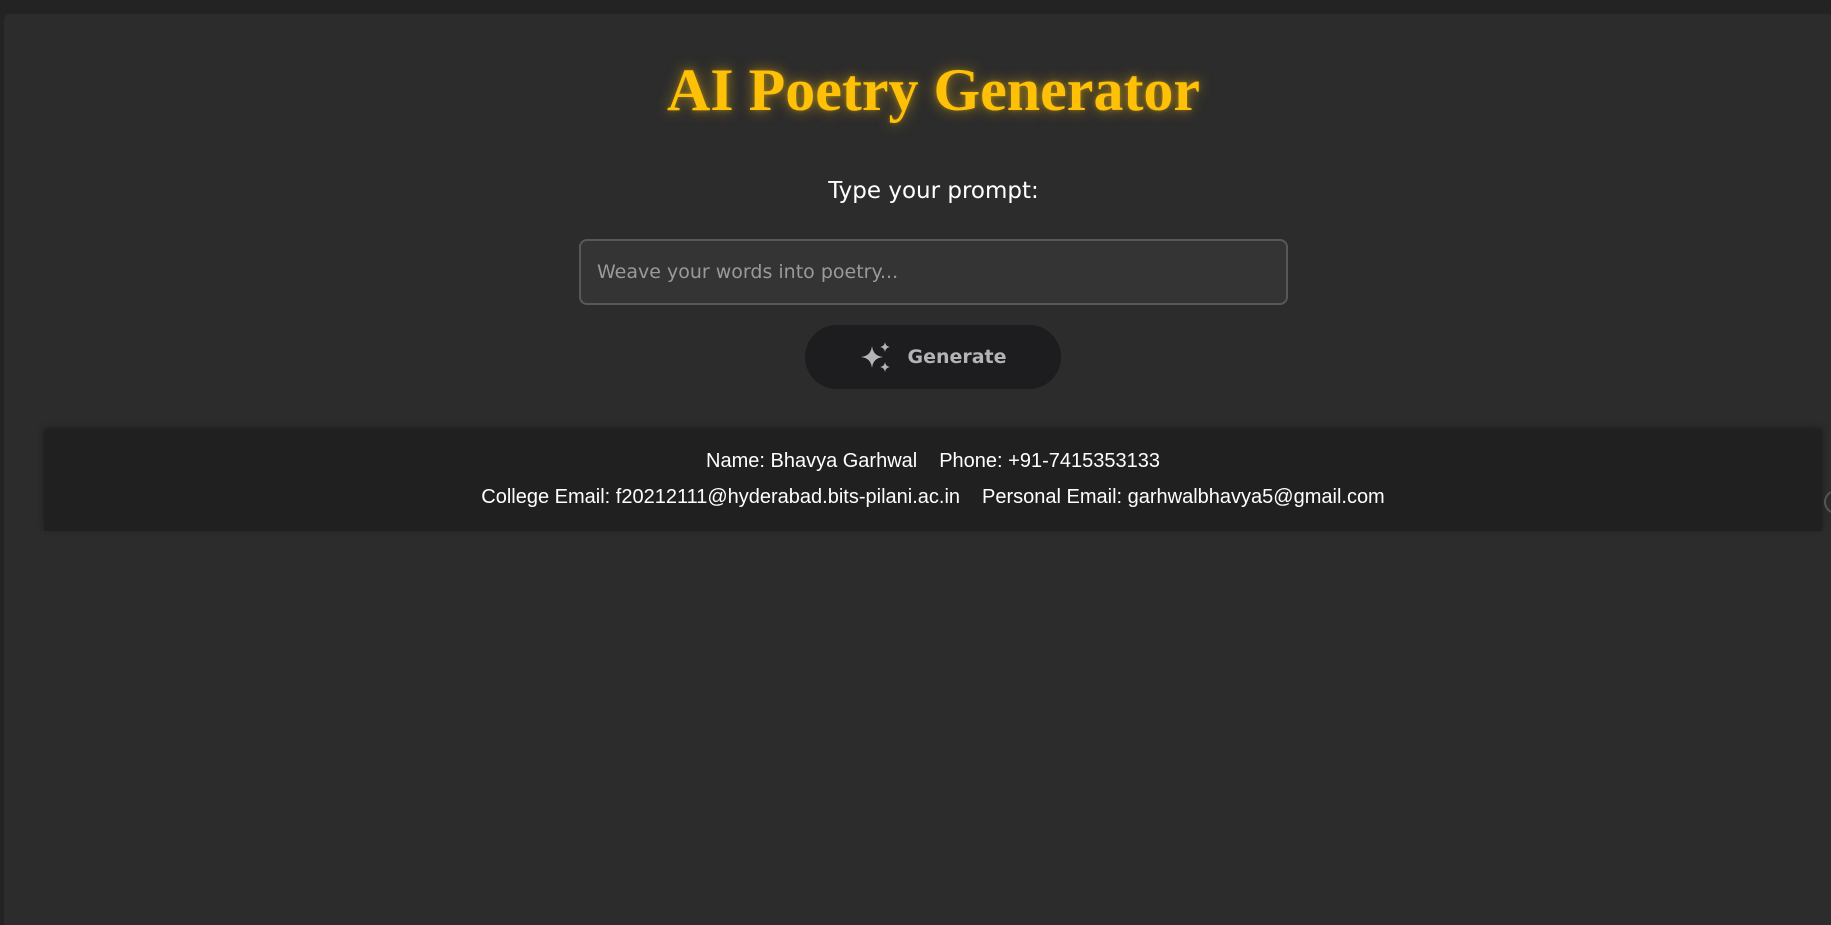 Image resolution: width=1831 pixels, height=925 pixels. What do you see at coordinates (812, 461) in the screenshot?
I see `footer-name: Name: Bhavya Garhwal` at bounding box center [812, 461].